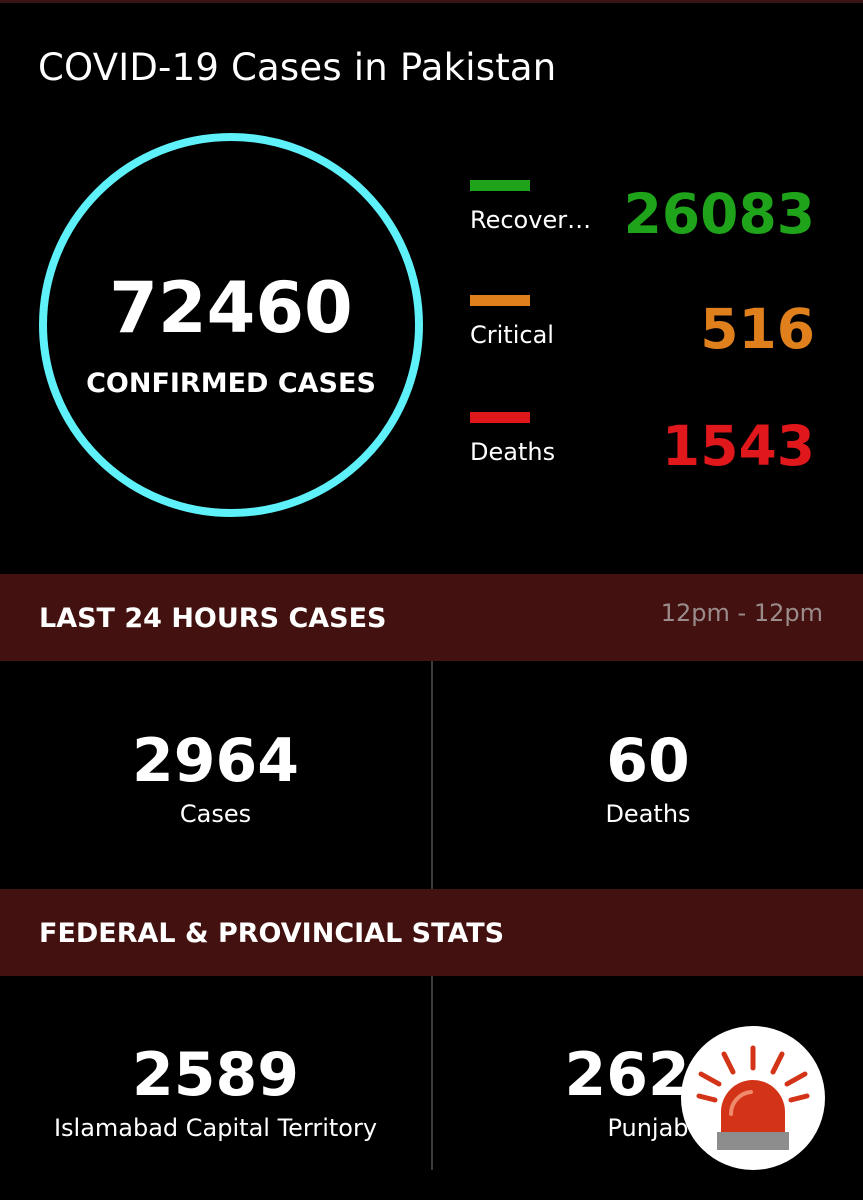  Describe the element at coordinates (500, 185) in the screenshot. I see `recovered-color-bar` at that location.